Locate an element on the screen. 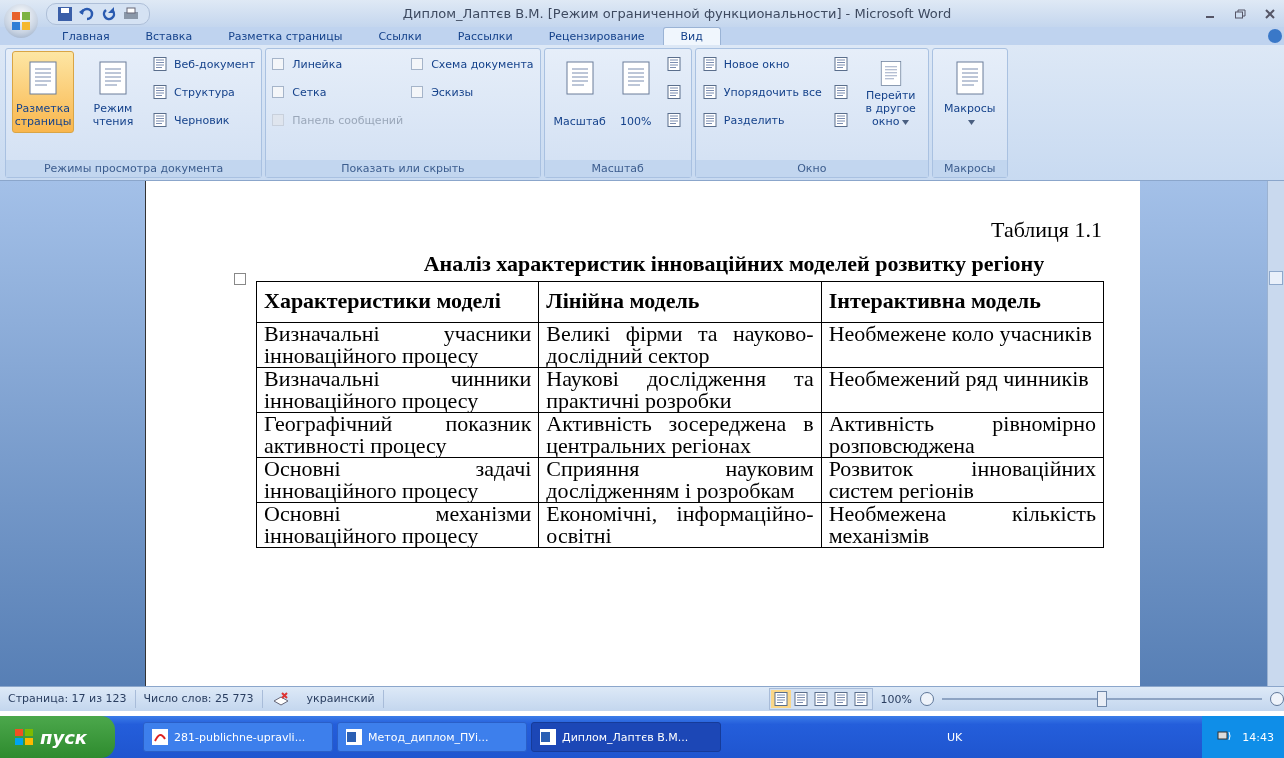  page-count: Страница: 17 из 123 is located at coordinates (68, 699).